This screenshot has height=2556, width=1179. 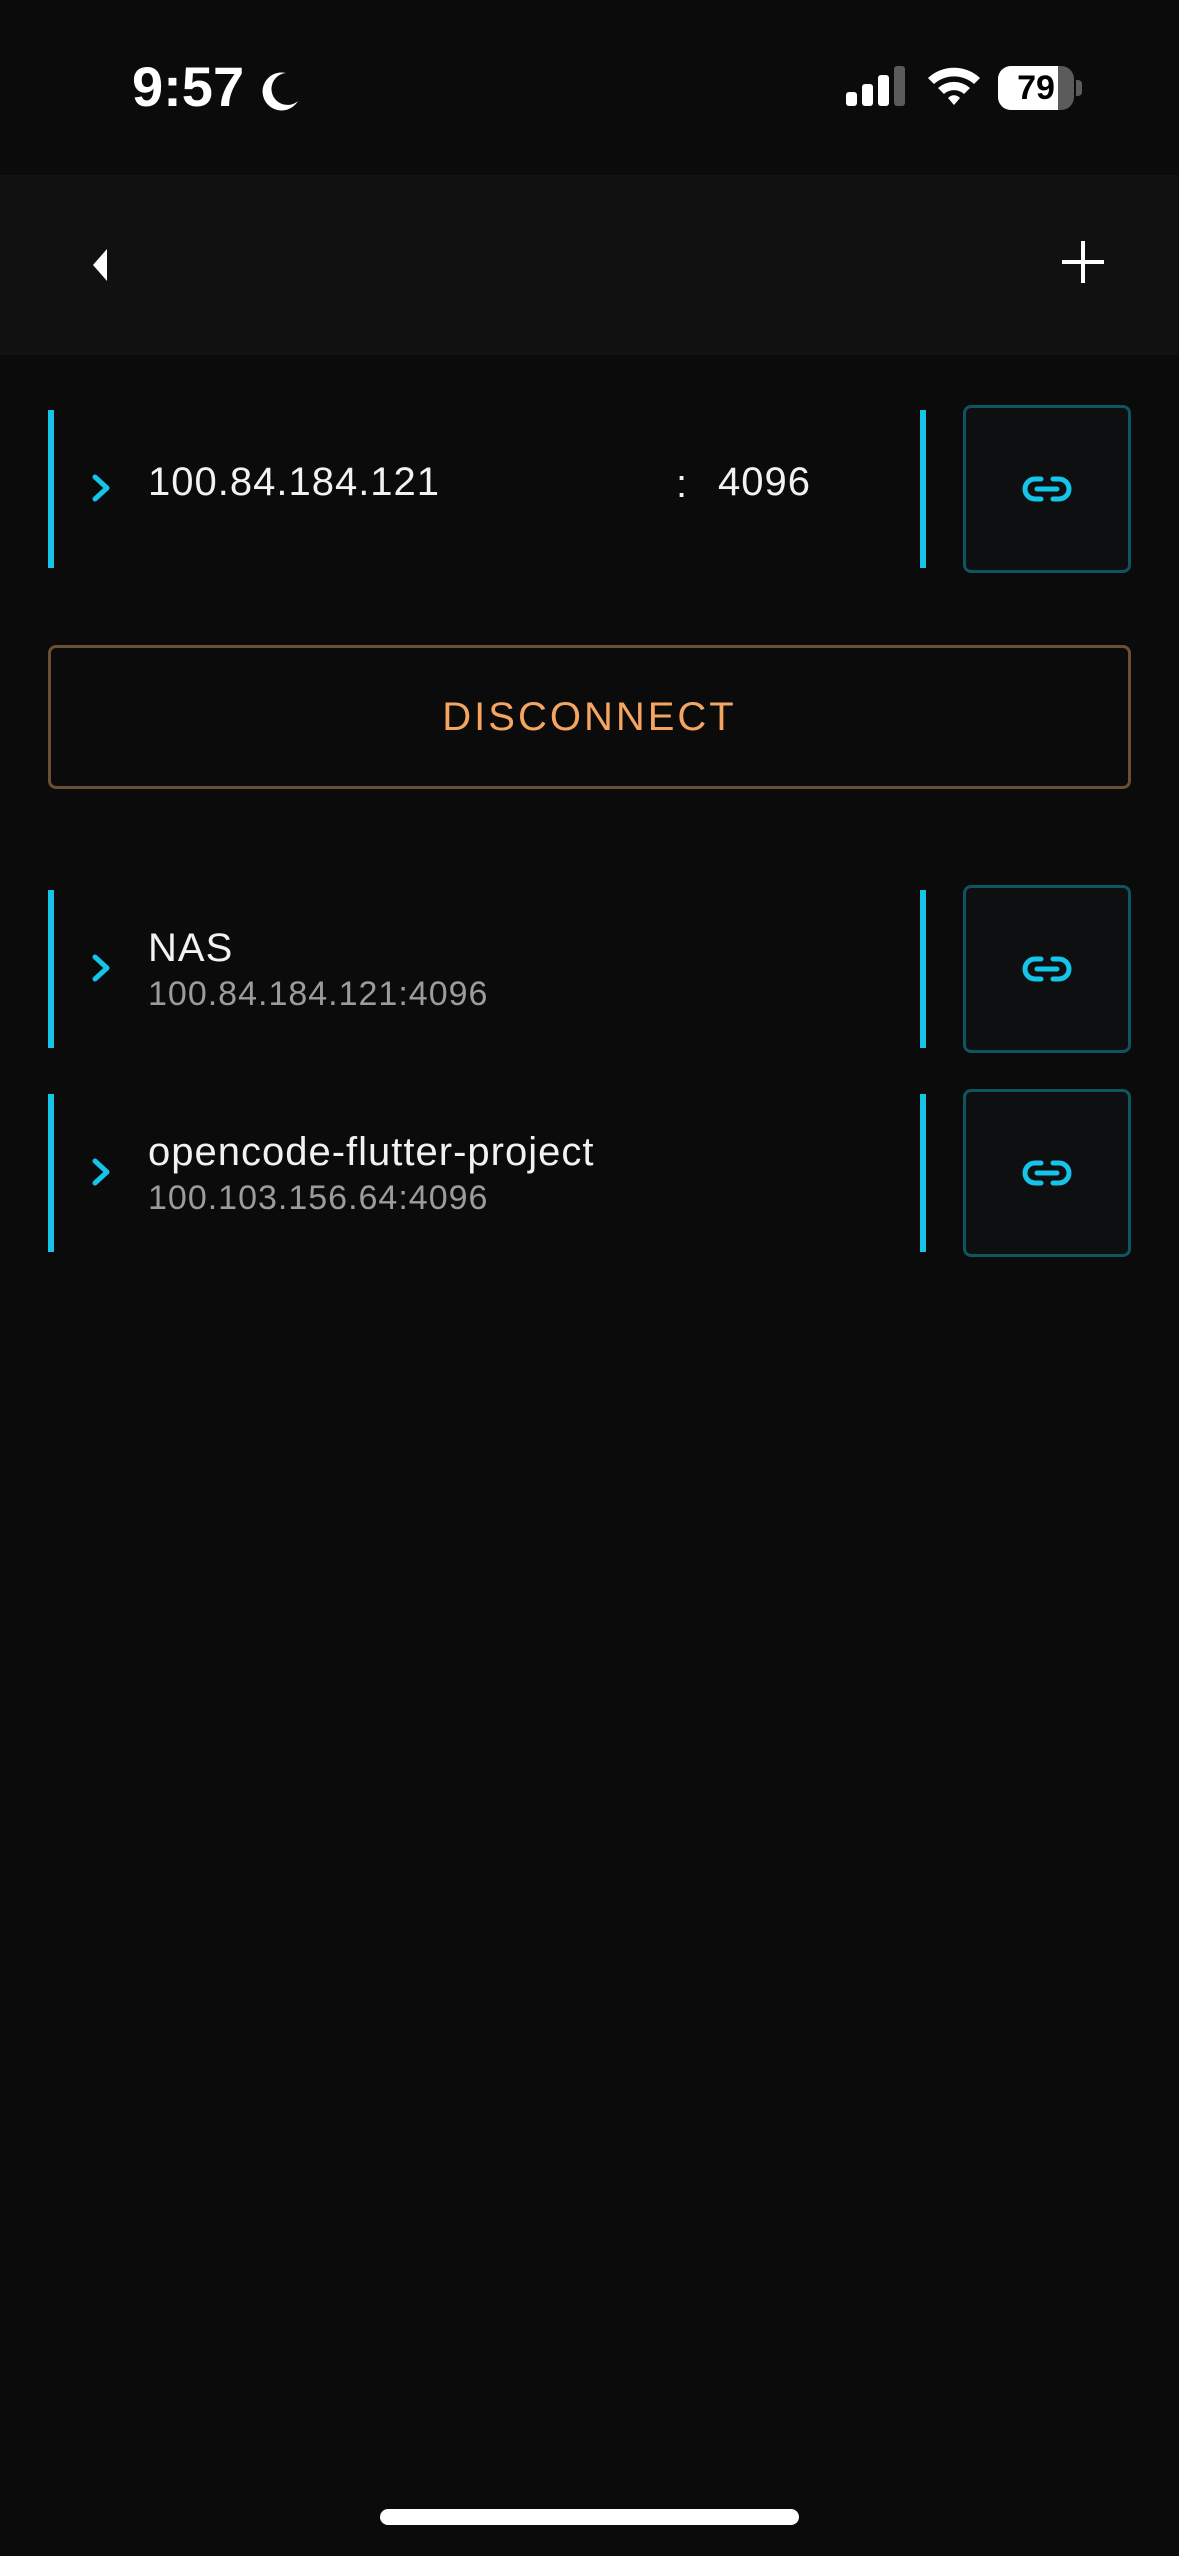 I want to click on battery-level: 79, so click(x=1036, y=88).